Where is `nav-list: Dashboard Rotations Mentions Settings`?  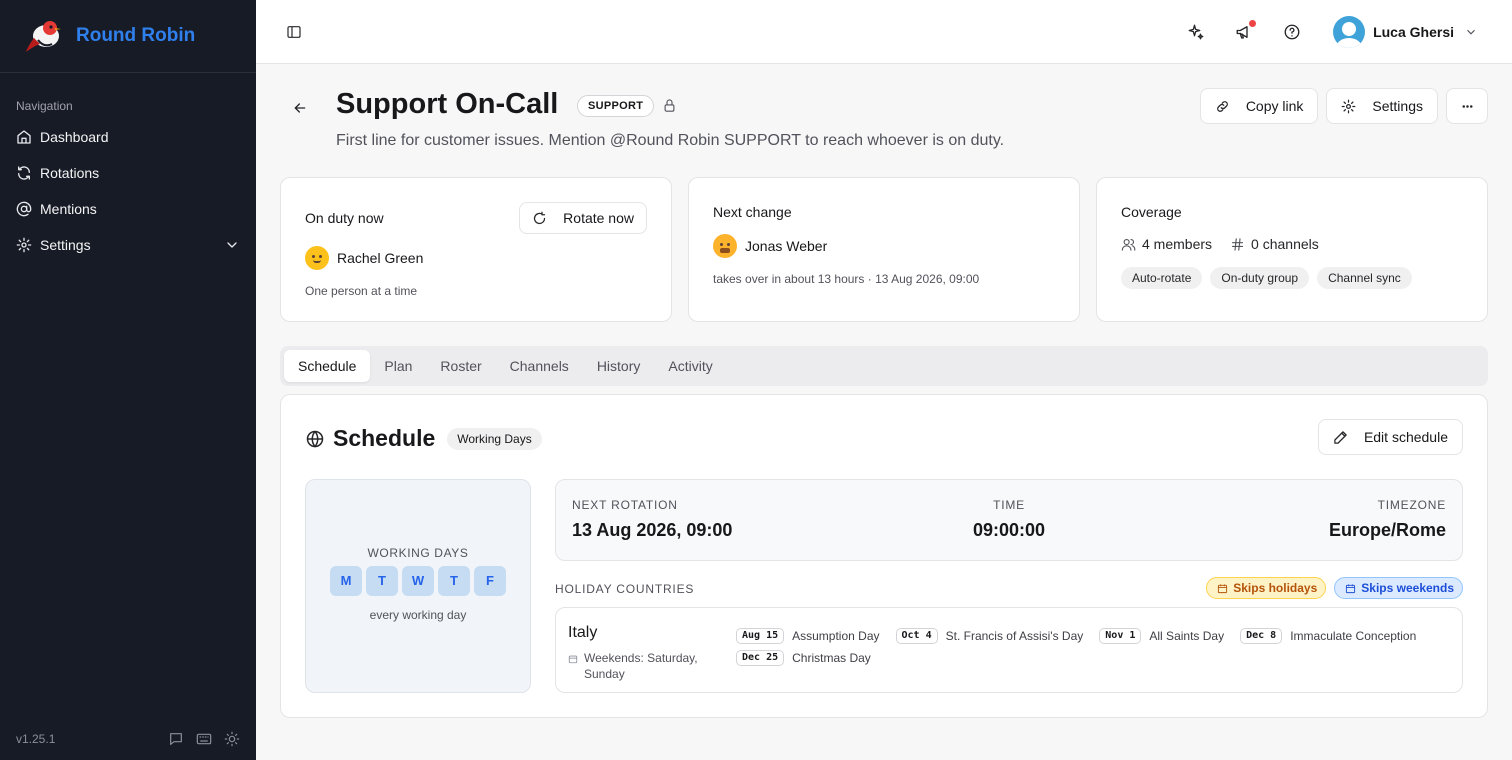
nav-list: Dashboard Rotations Mentions Settings is located at coordinates (128, 191).